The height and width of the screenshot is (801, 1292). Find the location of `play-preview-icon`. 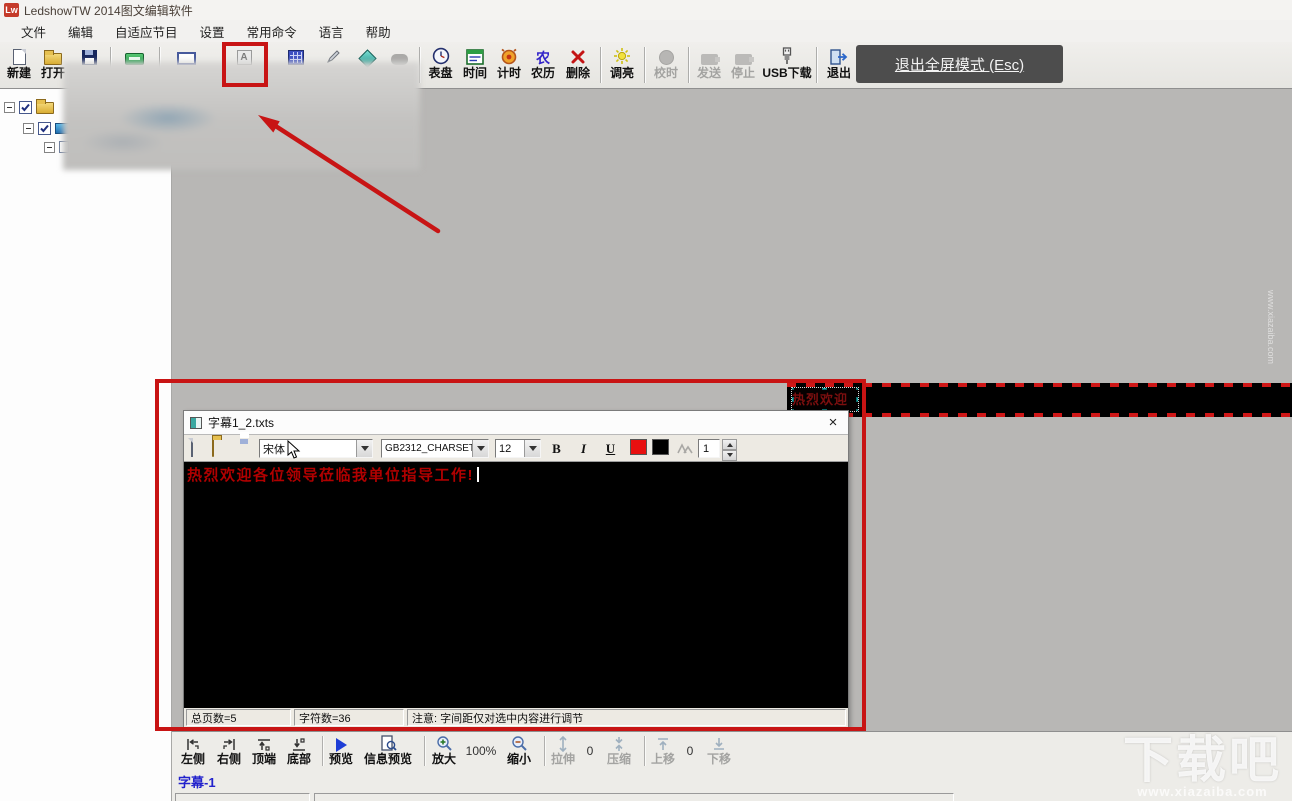

play-preview-icon is located at coordinates (341, 743).